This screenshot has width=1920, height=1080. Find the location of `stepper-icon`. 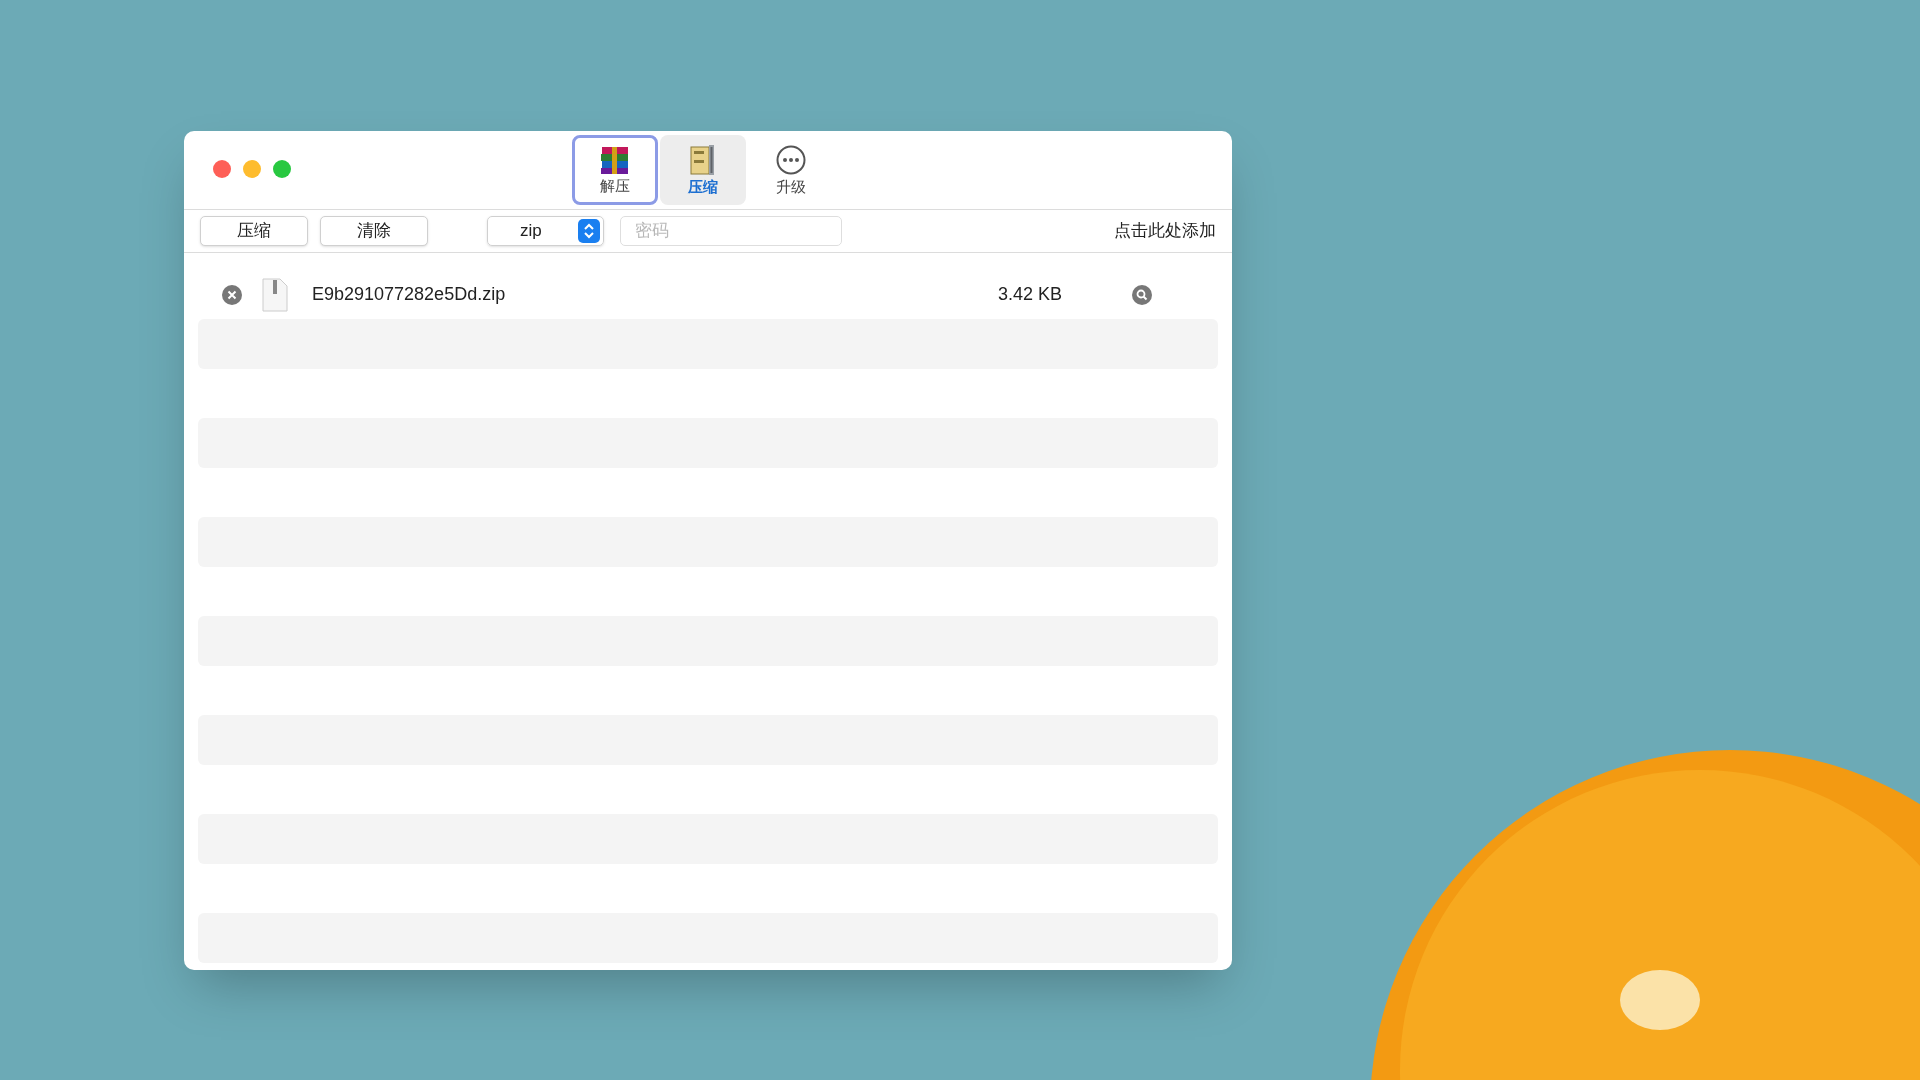

stepper-icon is located at coordinates (589, 231).